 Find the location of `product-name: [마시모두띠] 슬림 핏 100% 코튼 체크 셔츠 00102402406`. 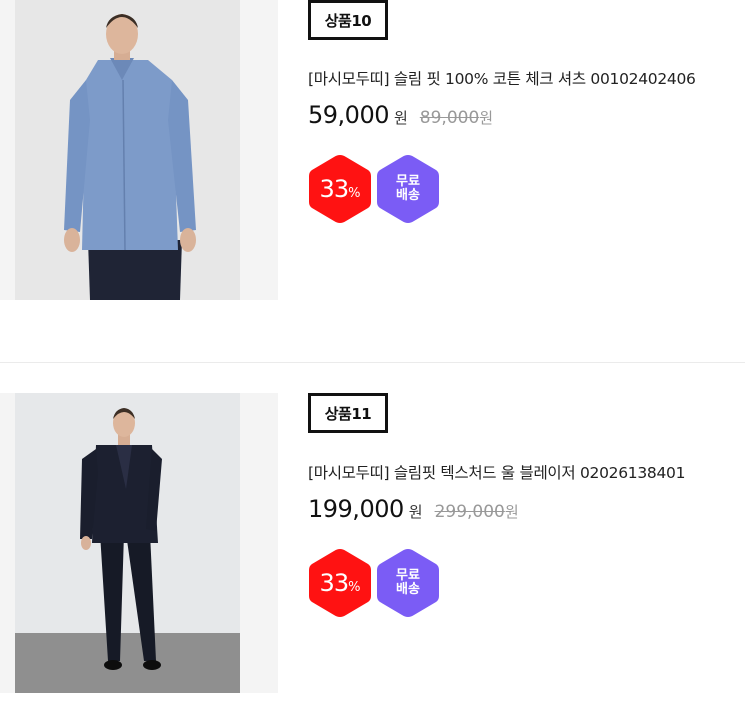

product-name: [마시모두띠] 슬림 핏 100% 코튼 체크 셔츠 00102402406 is located at coordinates (502, 78).